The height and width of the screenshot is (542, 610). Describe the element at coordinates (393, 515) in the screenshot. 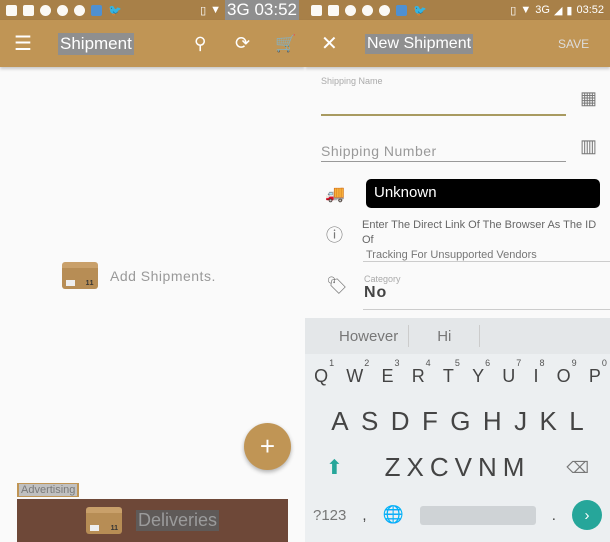

I see `globe-icon: 🌐` at that location.